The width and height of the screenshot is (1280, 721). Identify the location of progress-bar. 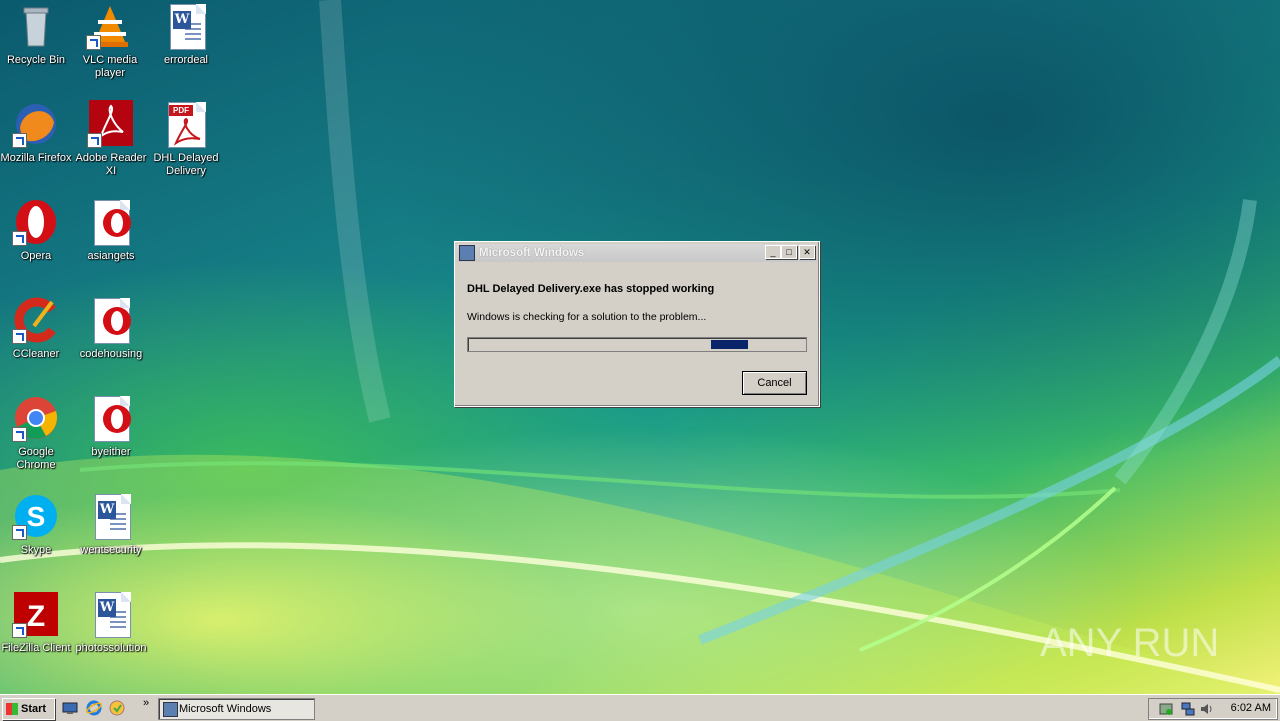
(637, 344).